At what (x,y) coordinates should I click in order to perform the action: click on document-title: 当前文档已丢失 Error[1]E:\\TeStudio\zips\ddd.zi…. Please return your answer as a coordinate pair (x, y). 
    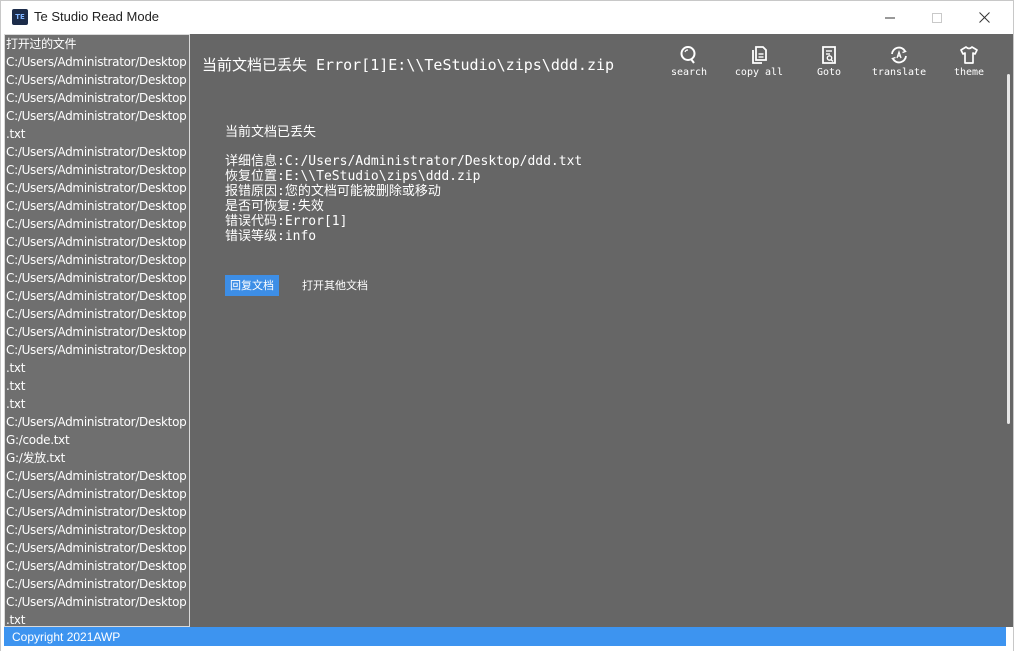
    Looking at the image, I should click on (408, 65).